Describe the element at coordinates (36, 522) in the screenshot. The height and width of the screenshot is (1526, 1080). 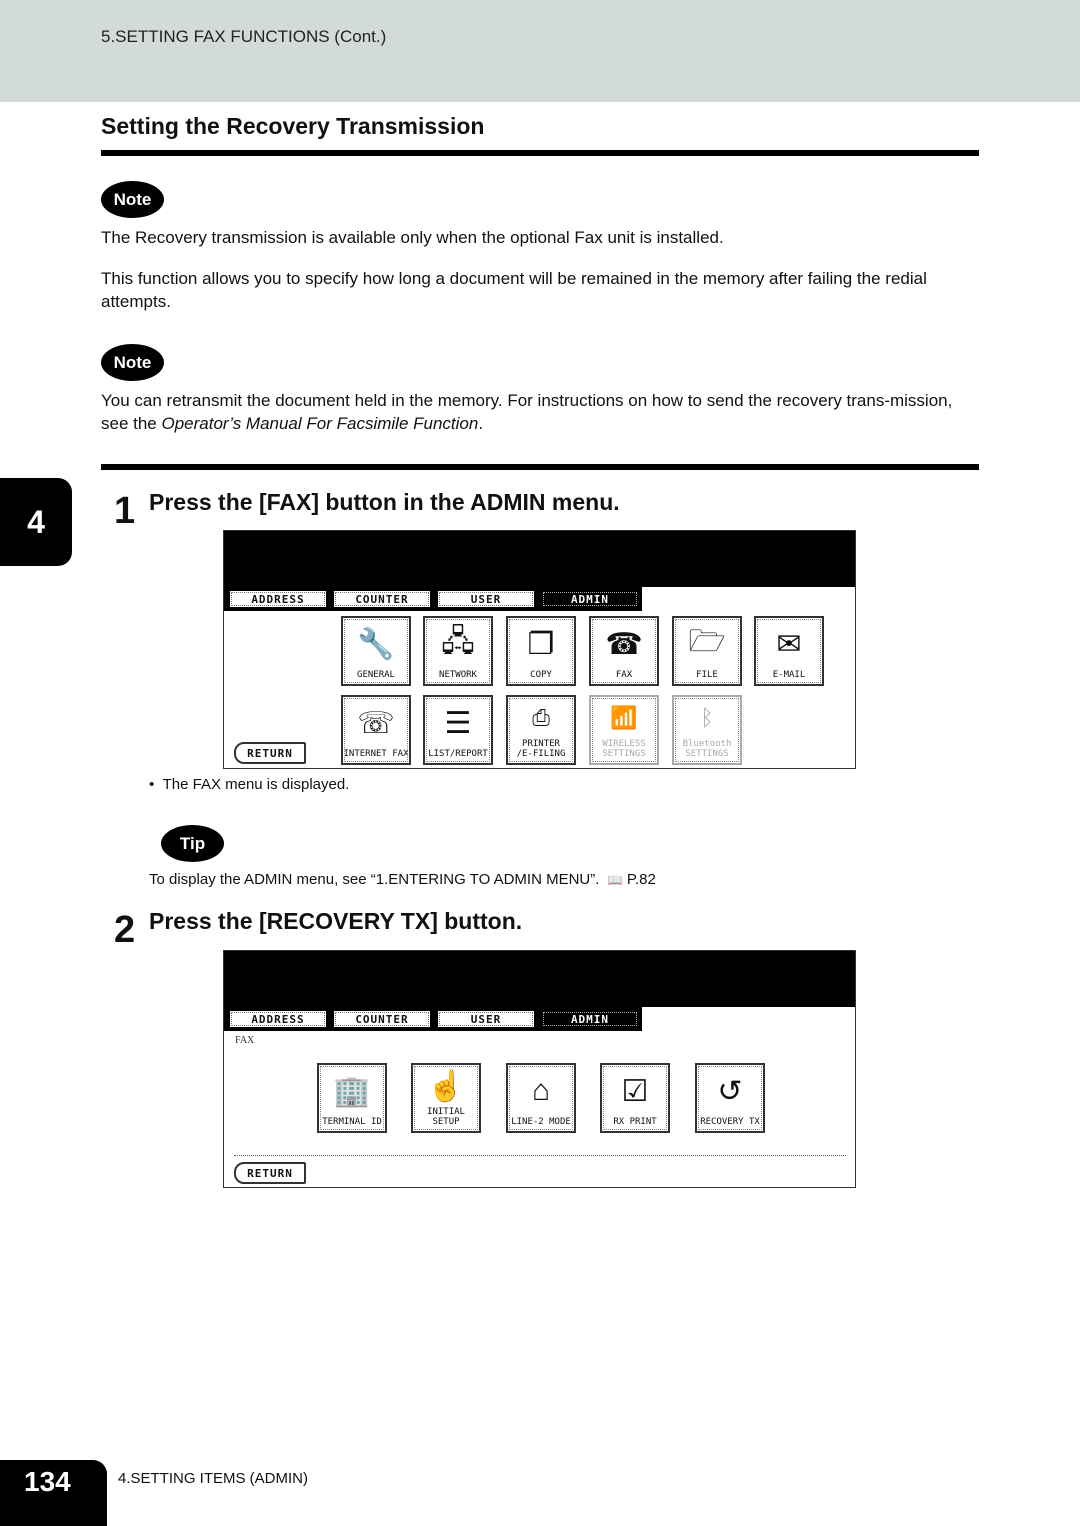
I see `chapter-tab: 4` at that location.